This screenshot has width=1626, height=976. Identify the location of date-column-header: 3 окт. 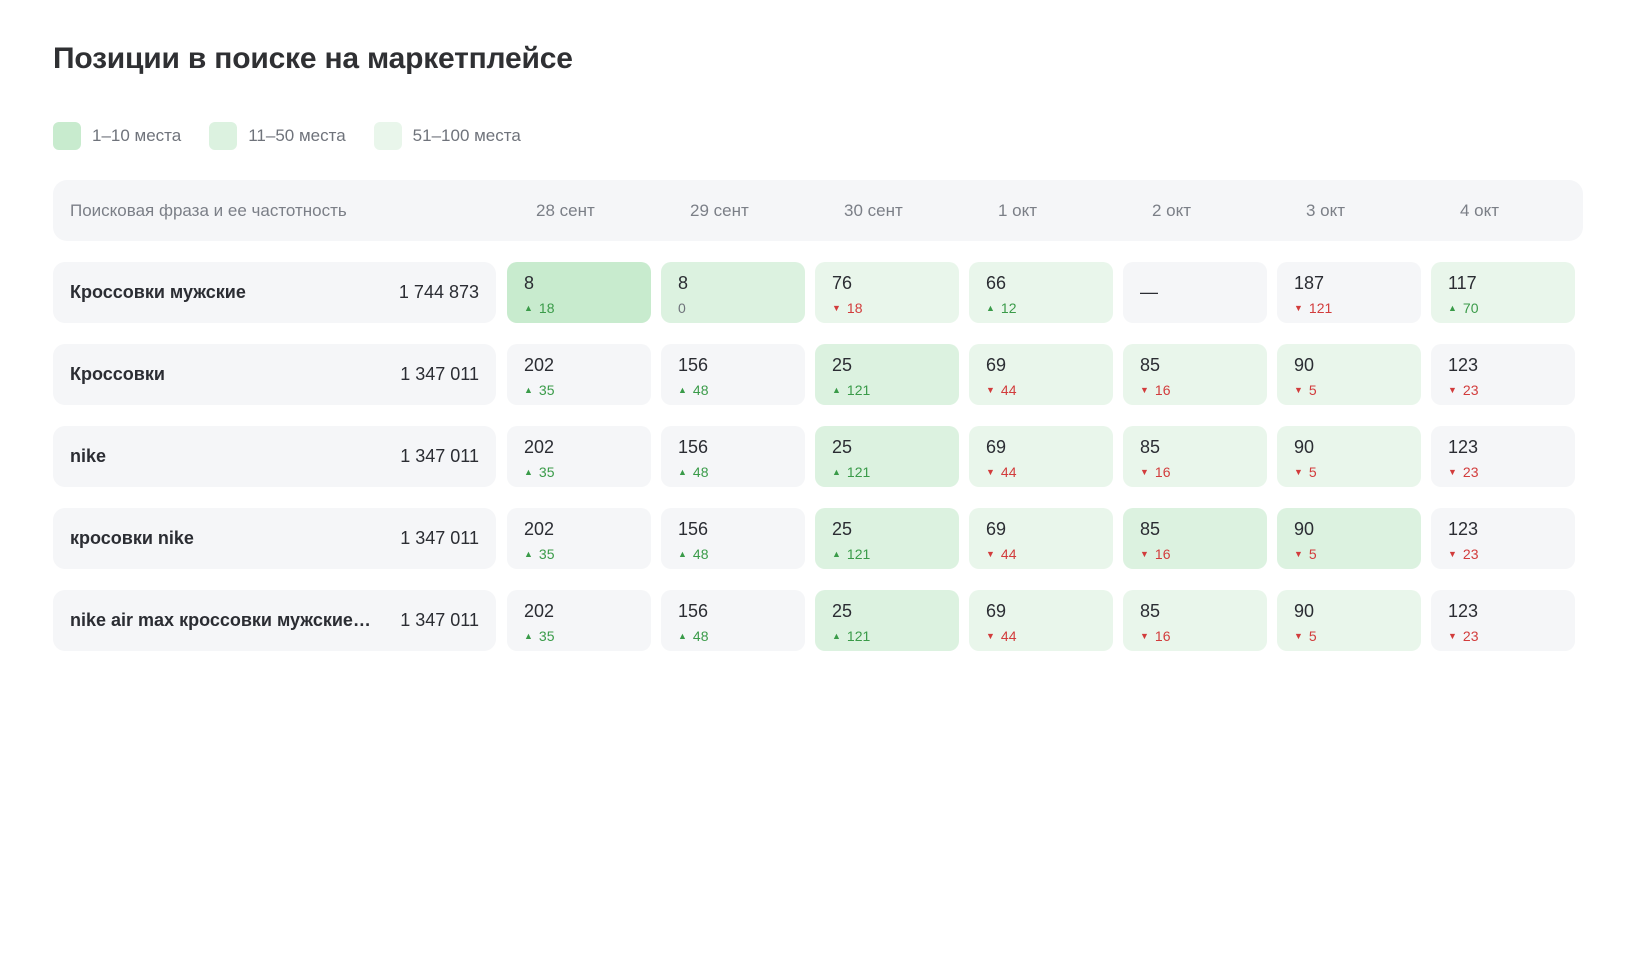
(1325, 210).